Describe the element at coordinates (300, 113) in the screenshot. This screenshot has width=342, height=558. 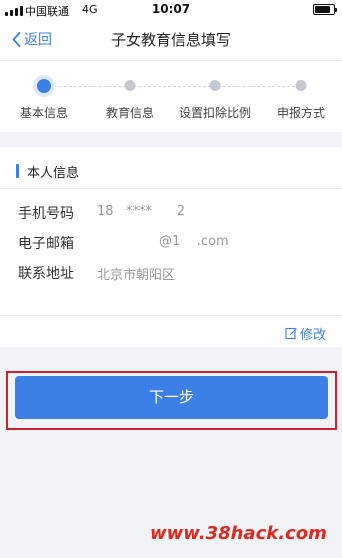
I see `step-label: 申报方式` at that location.